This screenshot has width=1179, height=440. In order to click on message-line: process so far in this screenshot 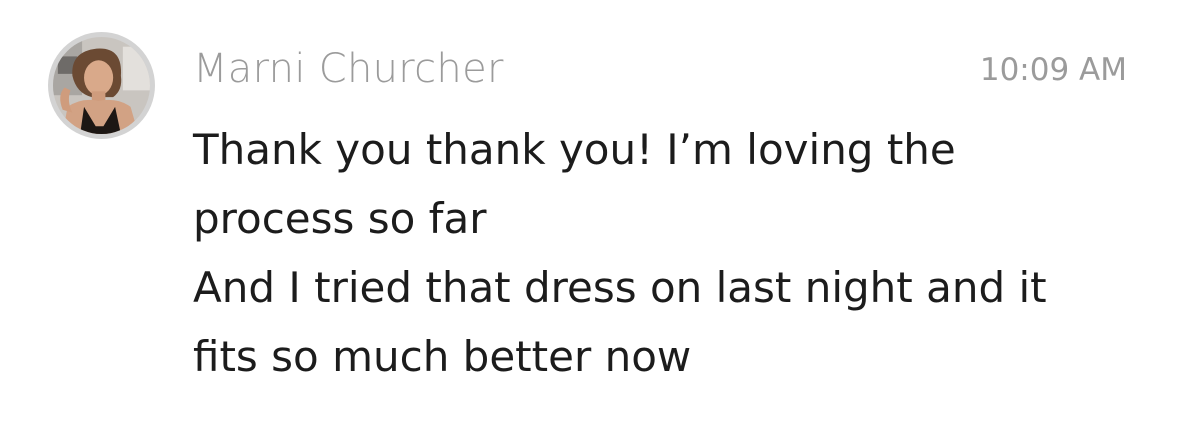, I will do `click(340, 218)`.